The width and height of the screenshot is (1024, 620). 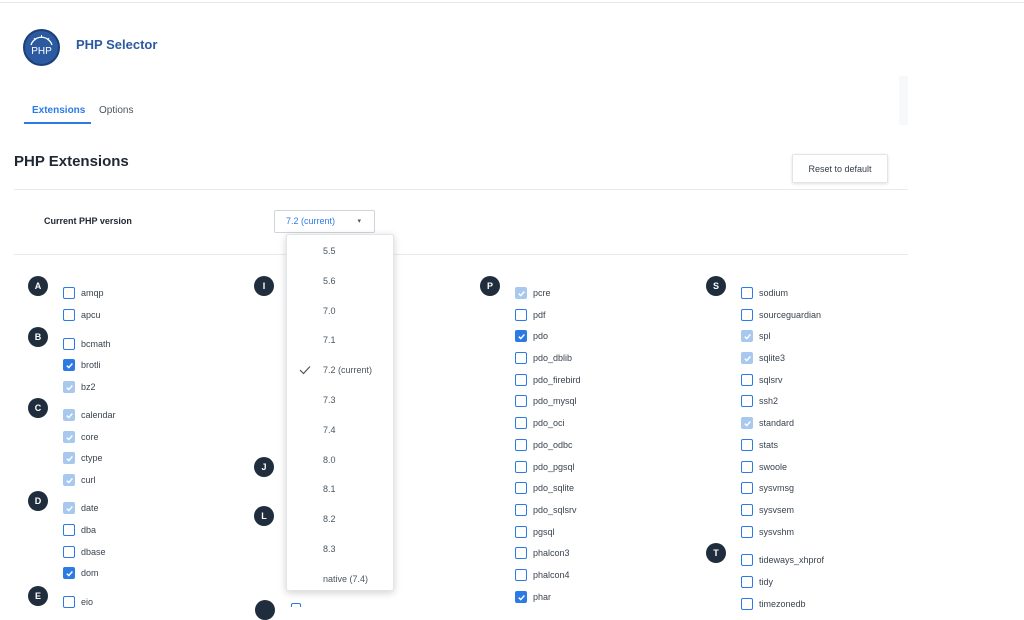 What do you see at coordinates (79, 387) in the screenshot?
I see `extension-bz2: bz2` at bounding box center [79, 387].